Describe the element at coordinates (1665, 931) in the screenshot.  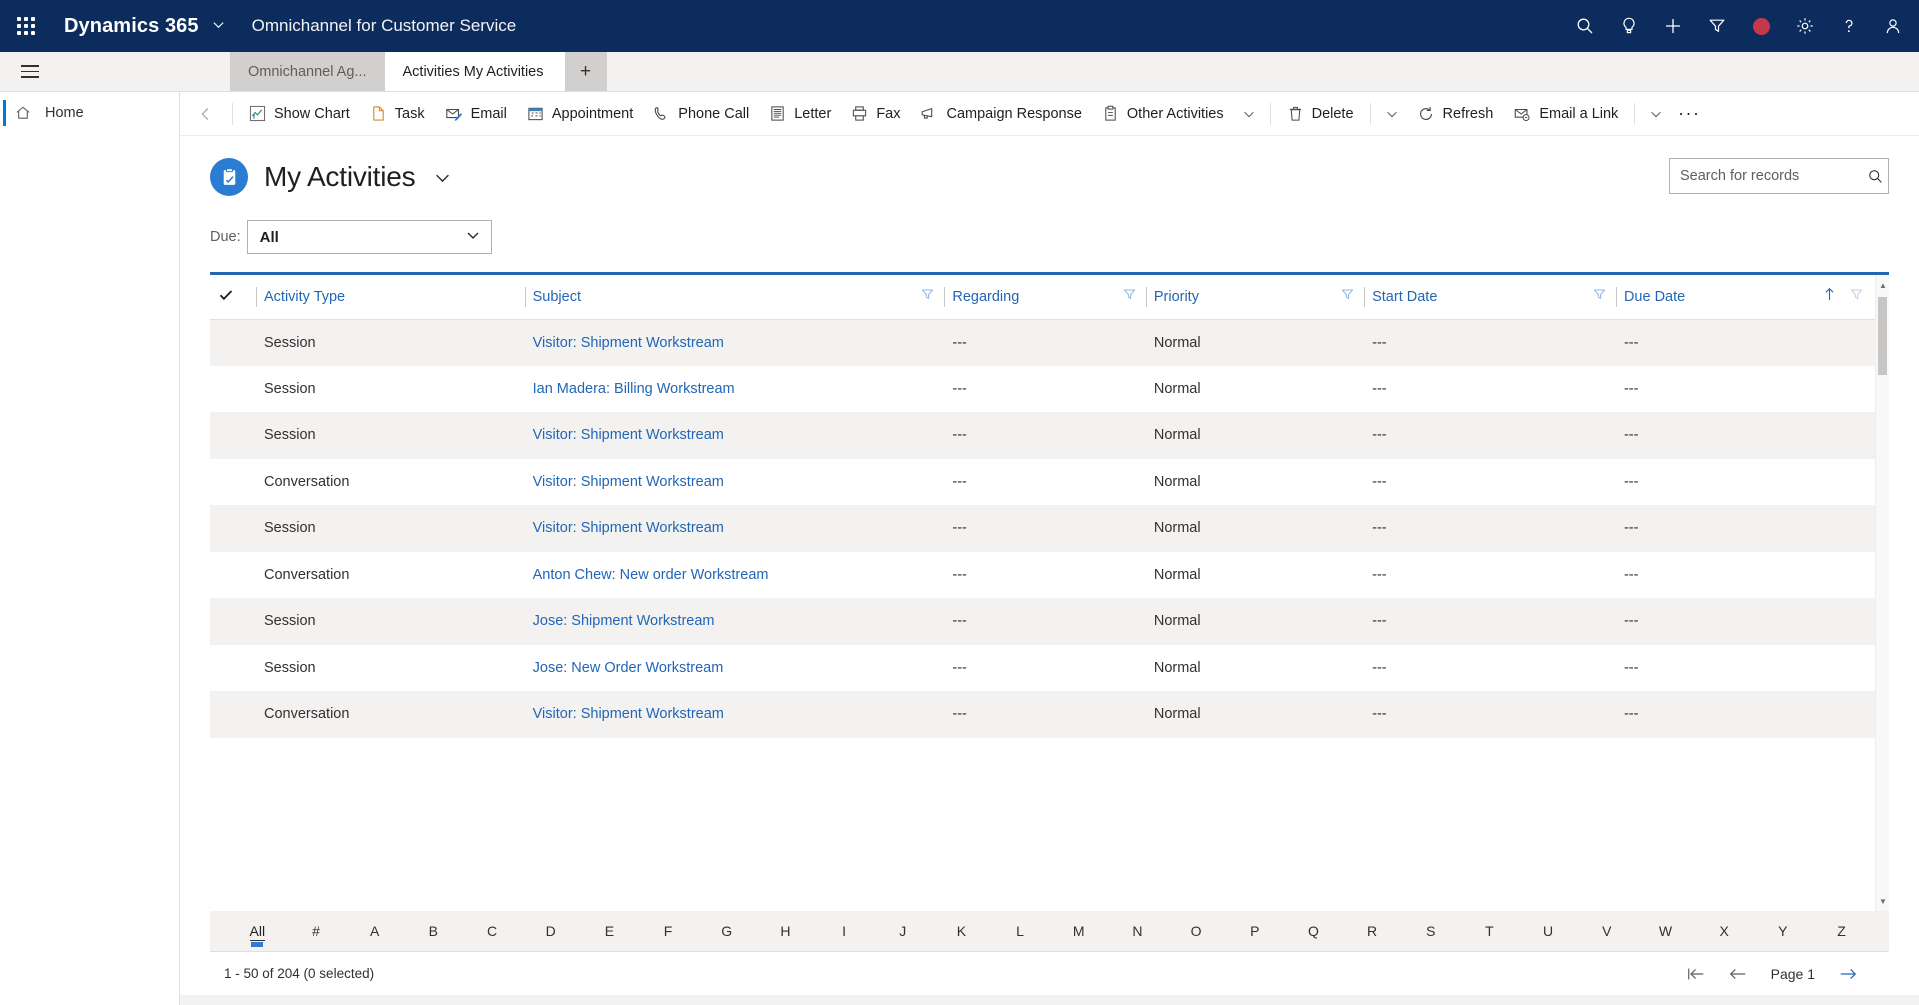
I see `alpha-filter-w: W` at that location.